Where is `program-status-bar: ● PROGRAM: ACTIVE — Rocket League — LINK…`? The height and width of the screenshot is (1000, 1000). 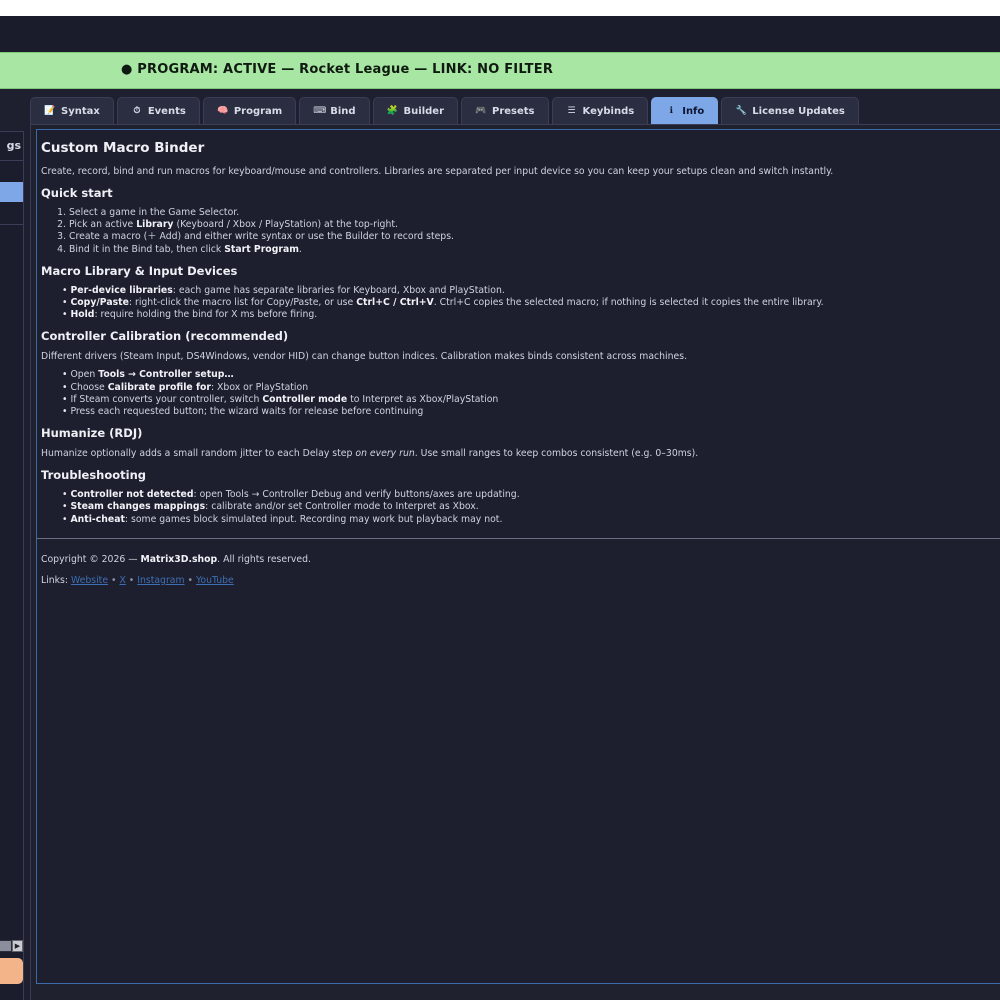 program-status-bar: ● PROGRAM: ACTIVE — Rocket League — LINK… is located at coordinates (500, 70).